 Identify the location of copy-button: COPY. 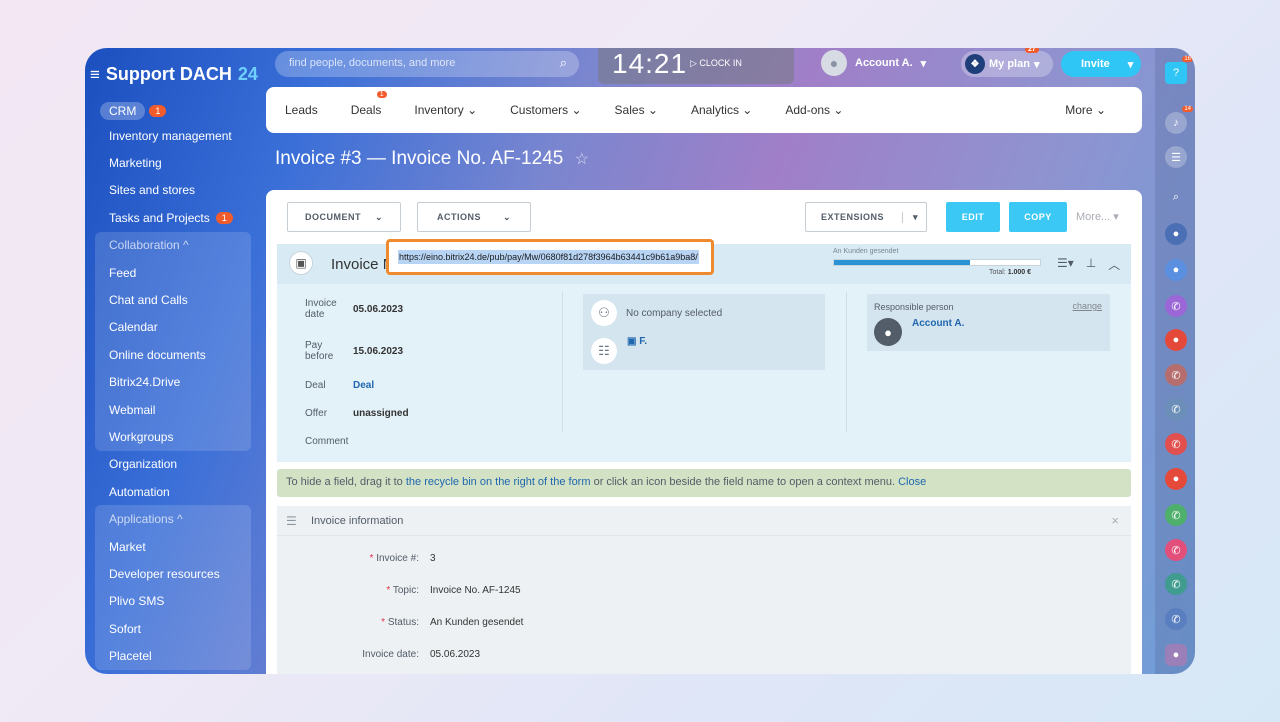
(1038, 217).